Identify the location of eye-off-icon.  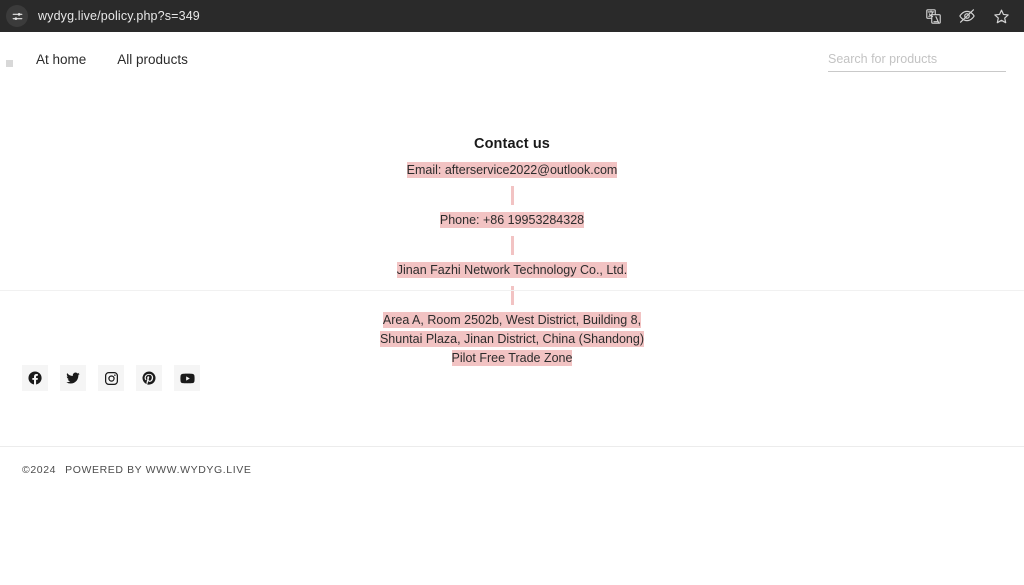
(967, 16).